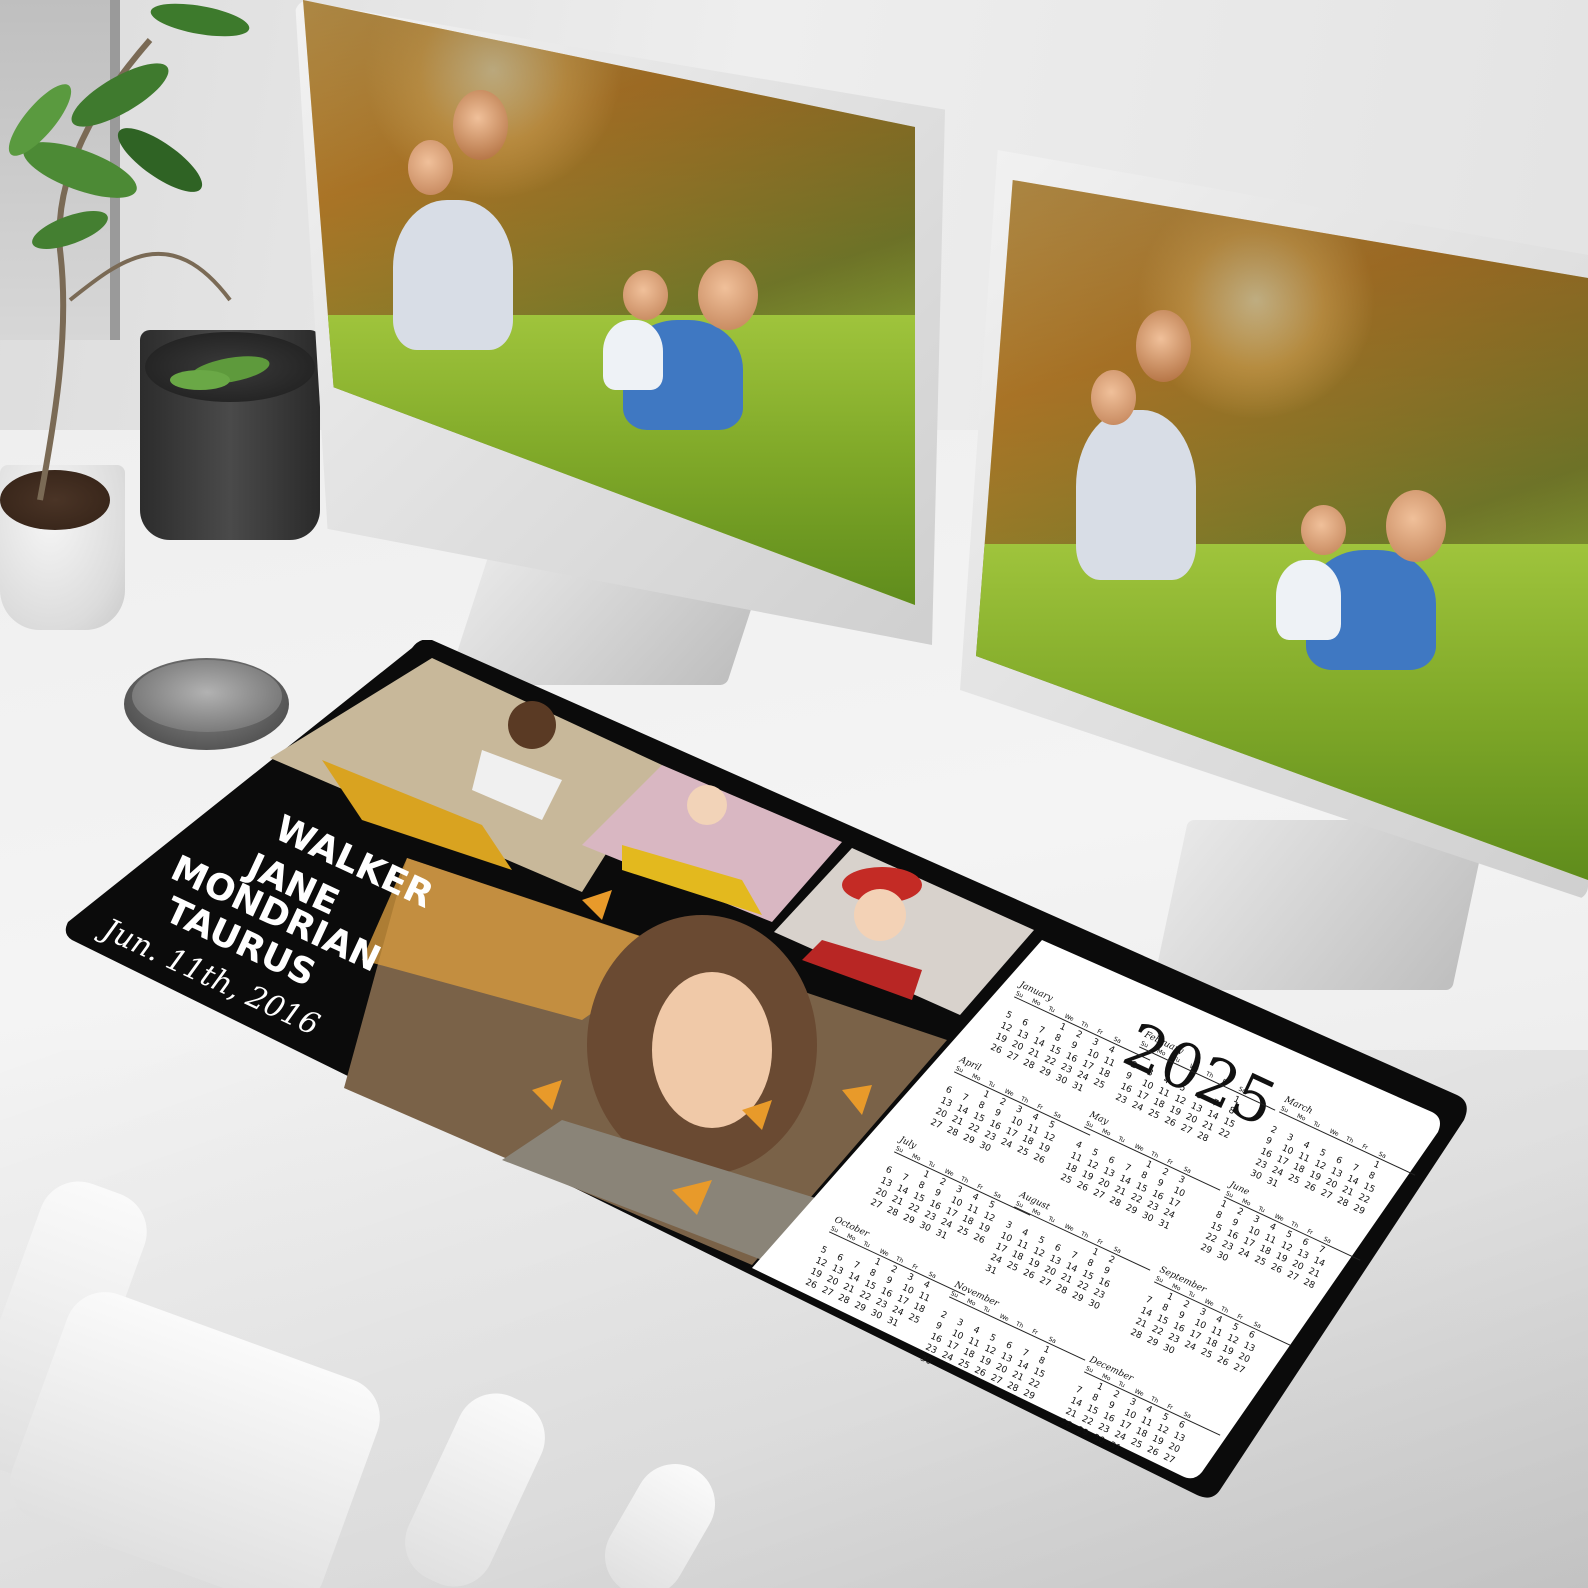  I want to click on plant-icon, so click(139, 252).